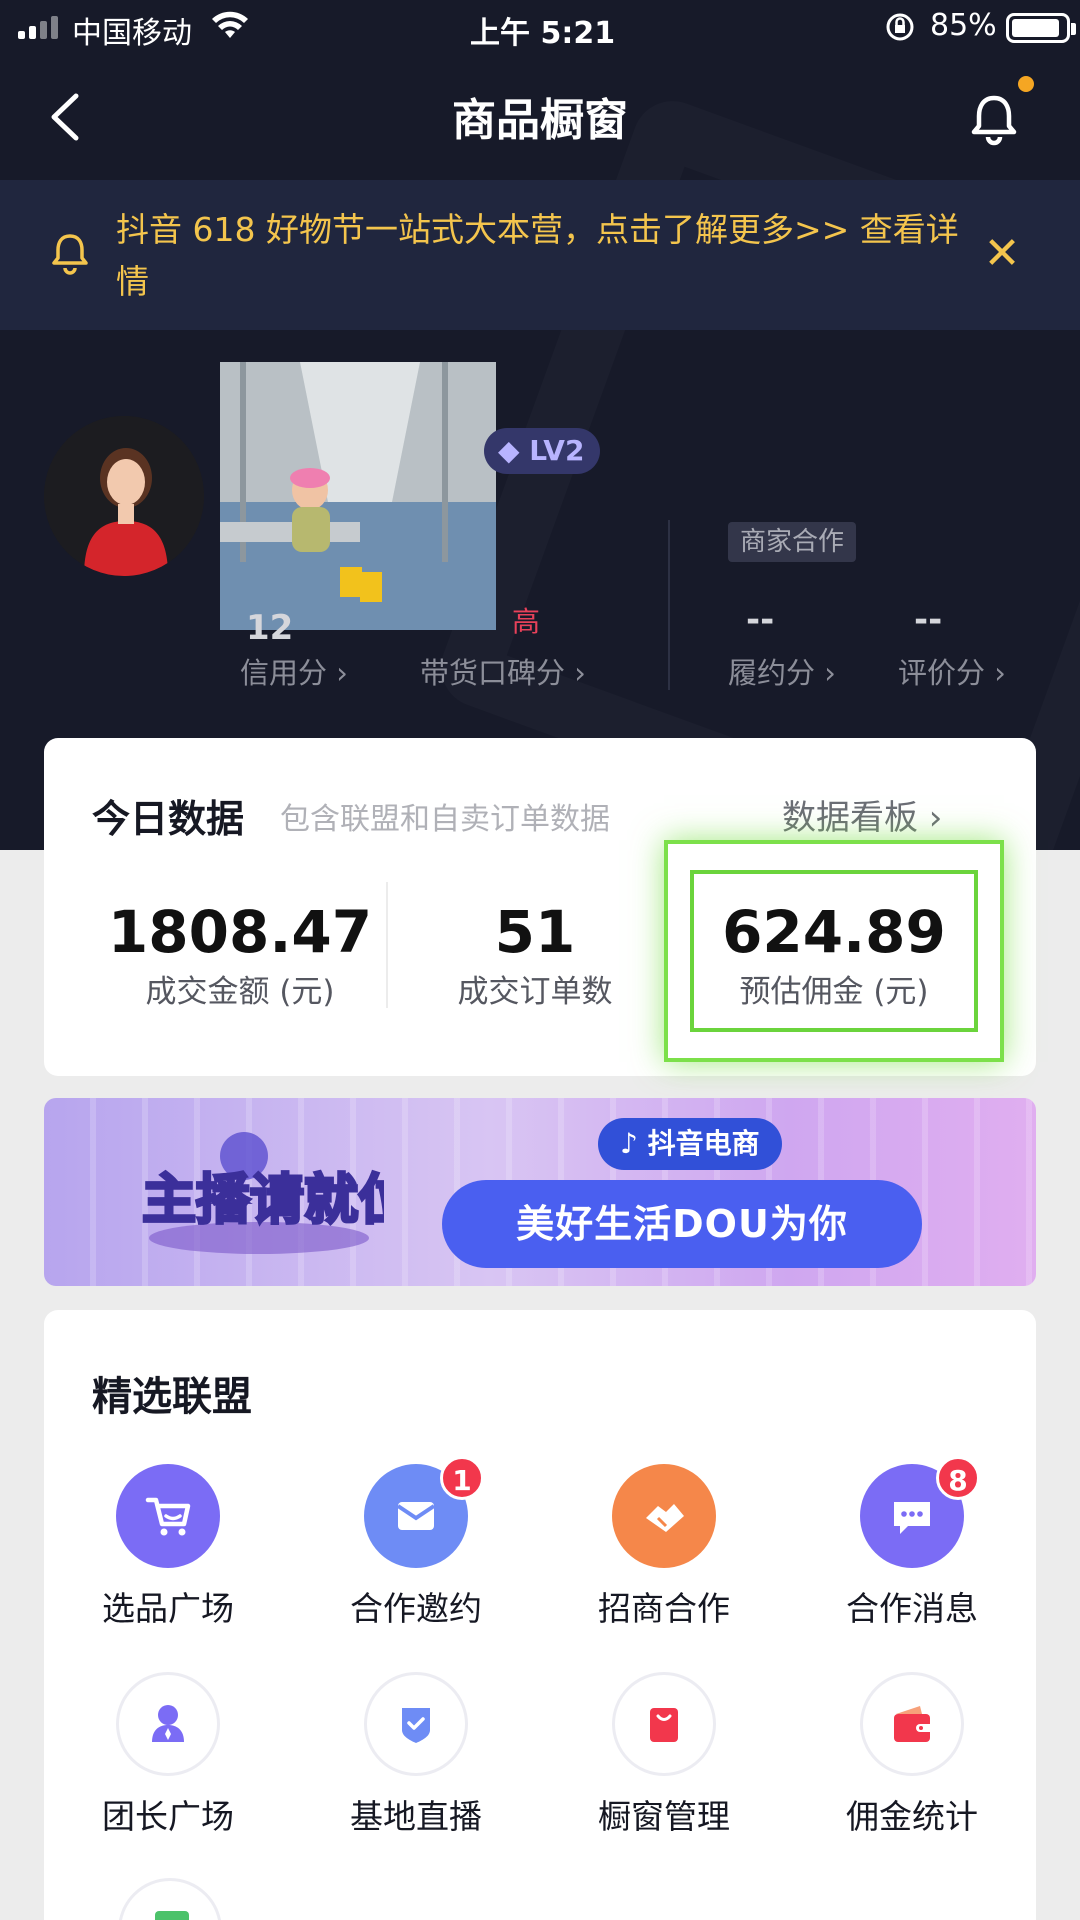  I want to click on tile-window-management: 橱窗管理, so click(662, 1762).